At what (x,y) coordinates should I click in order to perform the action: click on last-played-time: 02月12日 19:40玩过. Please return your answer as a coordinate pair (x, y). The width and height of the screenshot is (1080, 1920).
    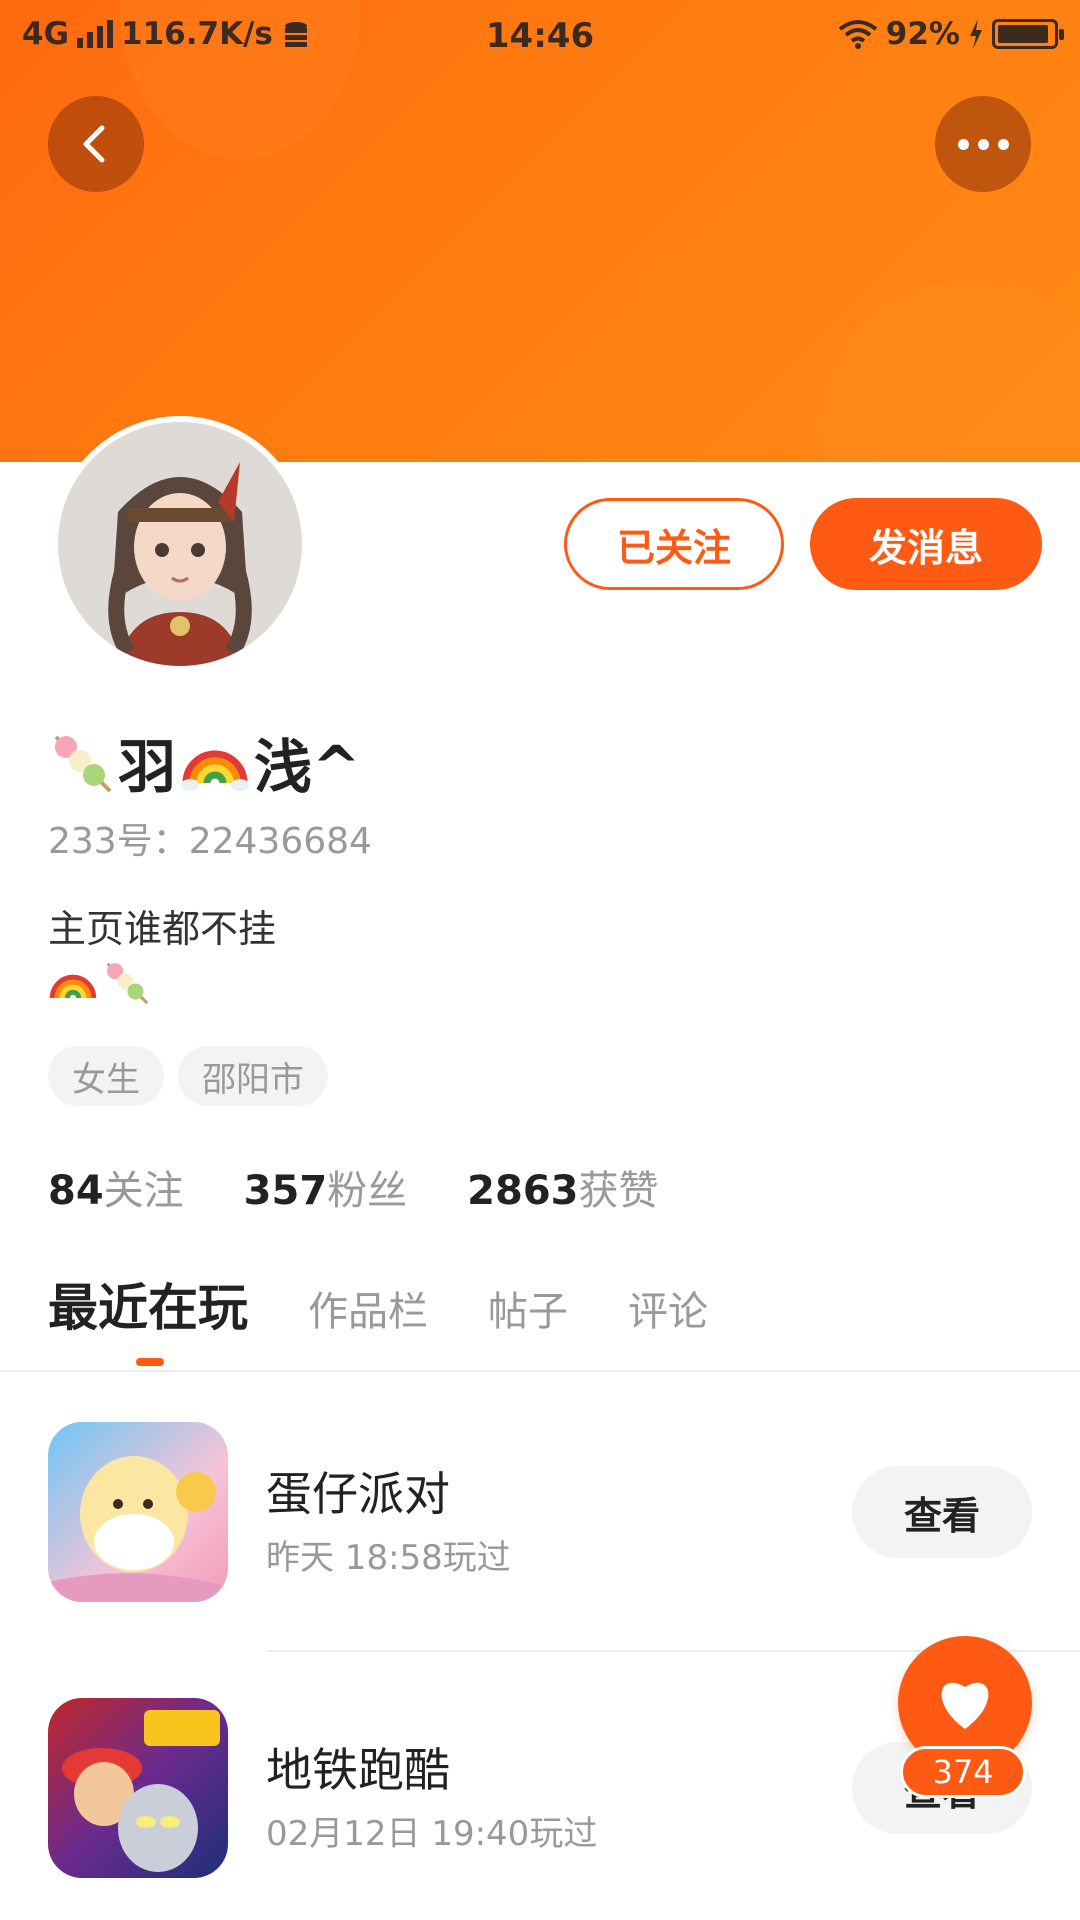
    Looking at the image, I should click on (432, 1834).